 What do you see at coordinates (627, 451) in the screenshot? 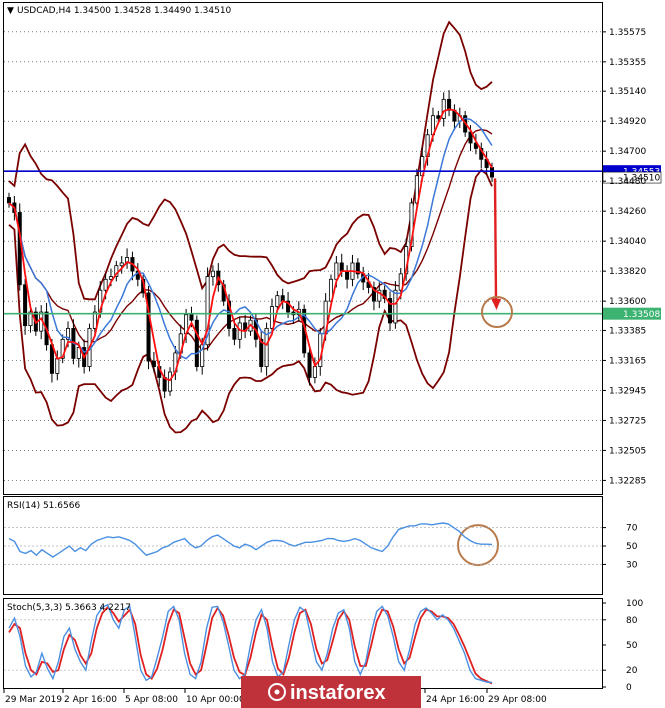
I see `price-tick-label: 1.32505` at bounding box center [627, 451].